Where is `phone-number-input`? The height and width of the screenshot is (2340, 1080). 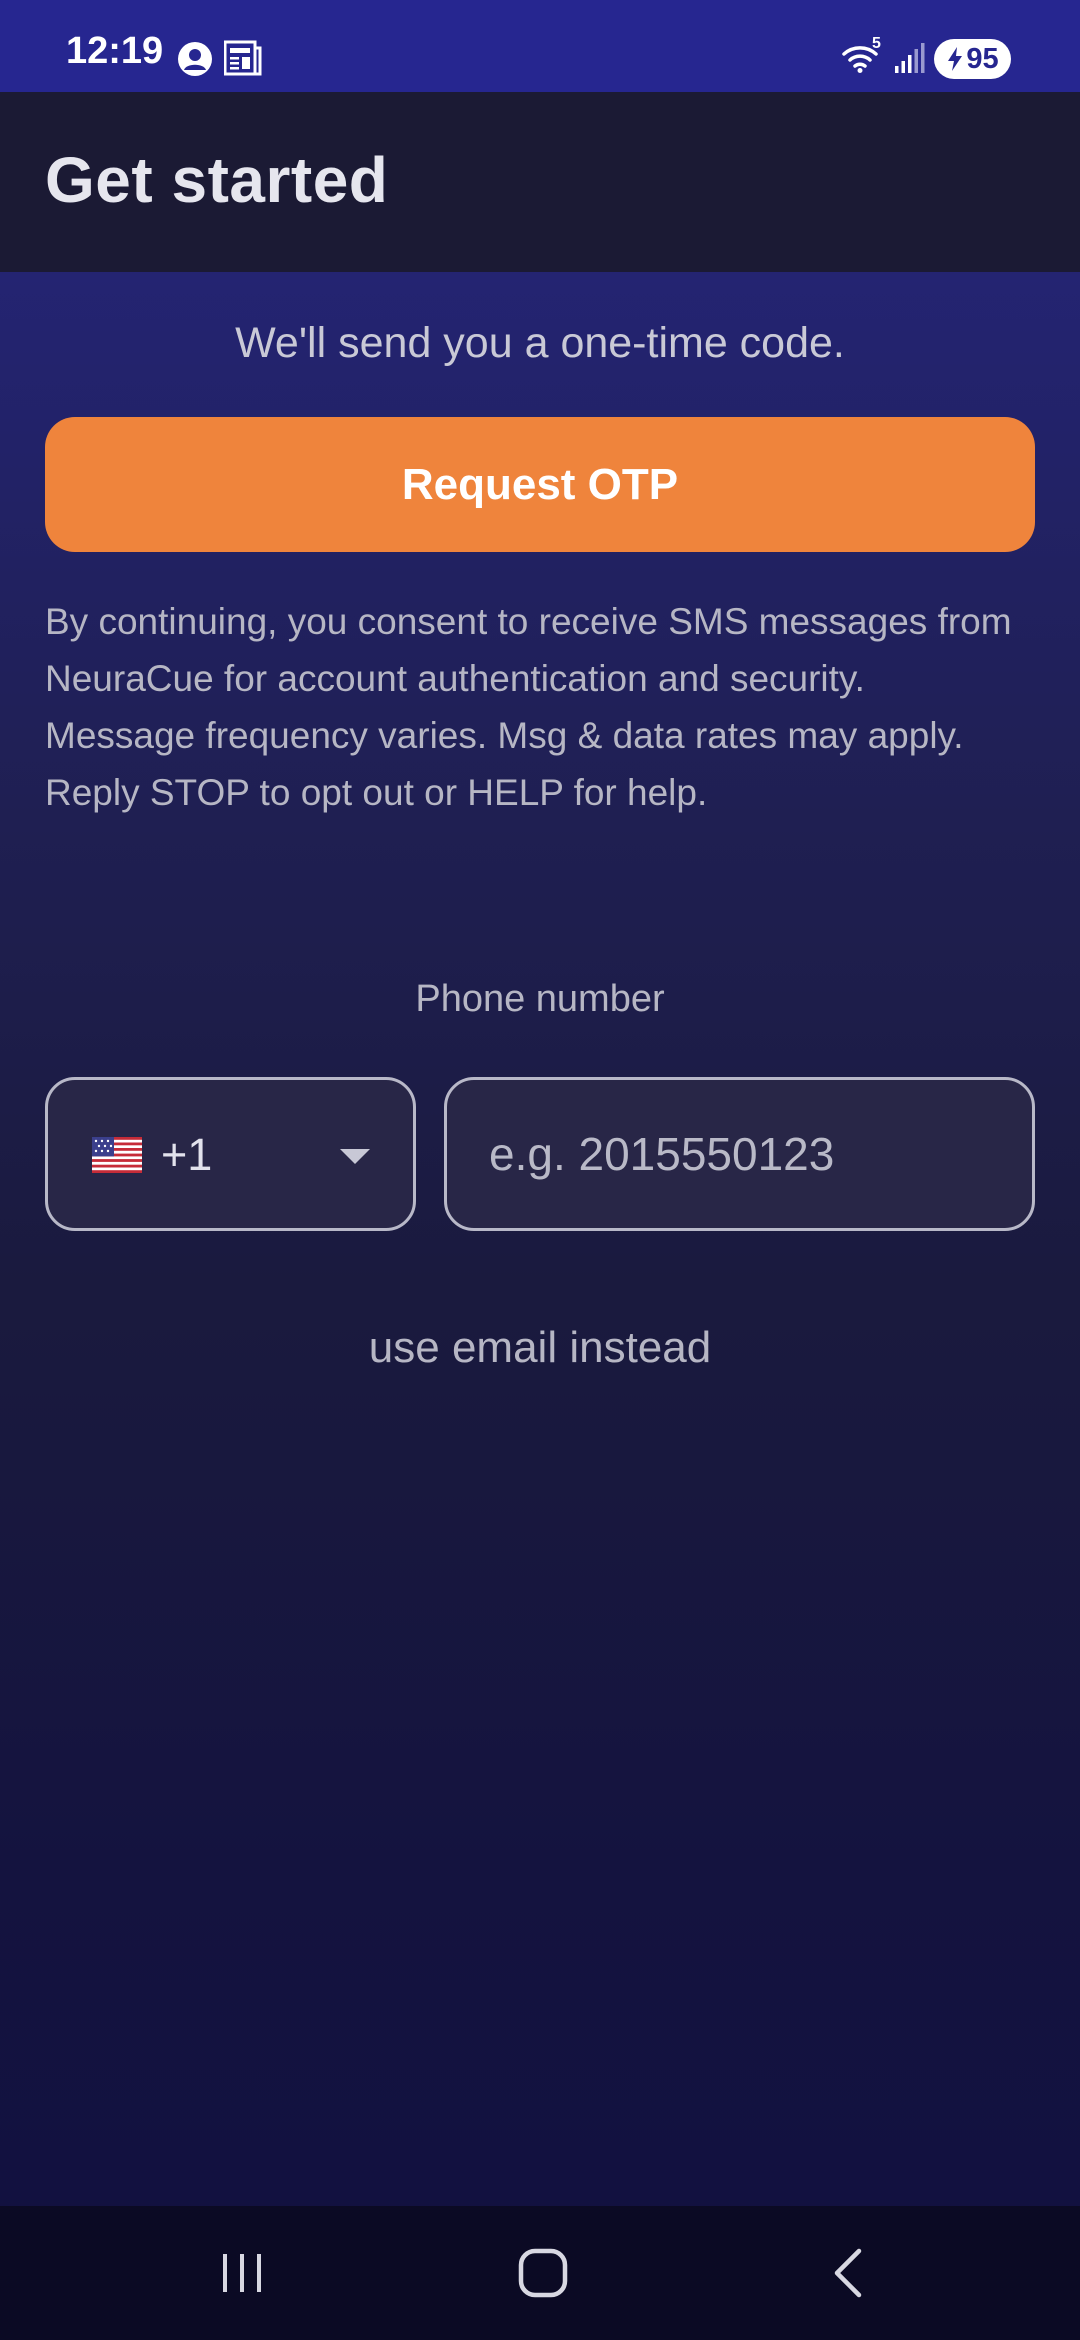 phone-number-input is located at coordinates (739, 1154).